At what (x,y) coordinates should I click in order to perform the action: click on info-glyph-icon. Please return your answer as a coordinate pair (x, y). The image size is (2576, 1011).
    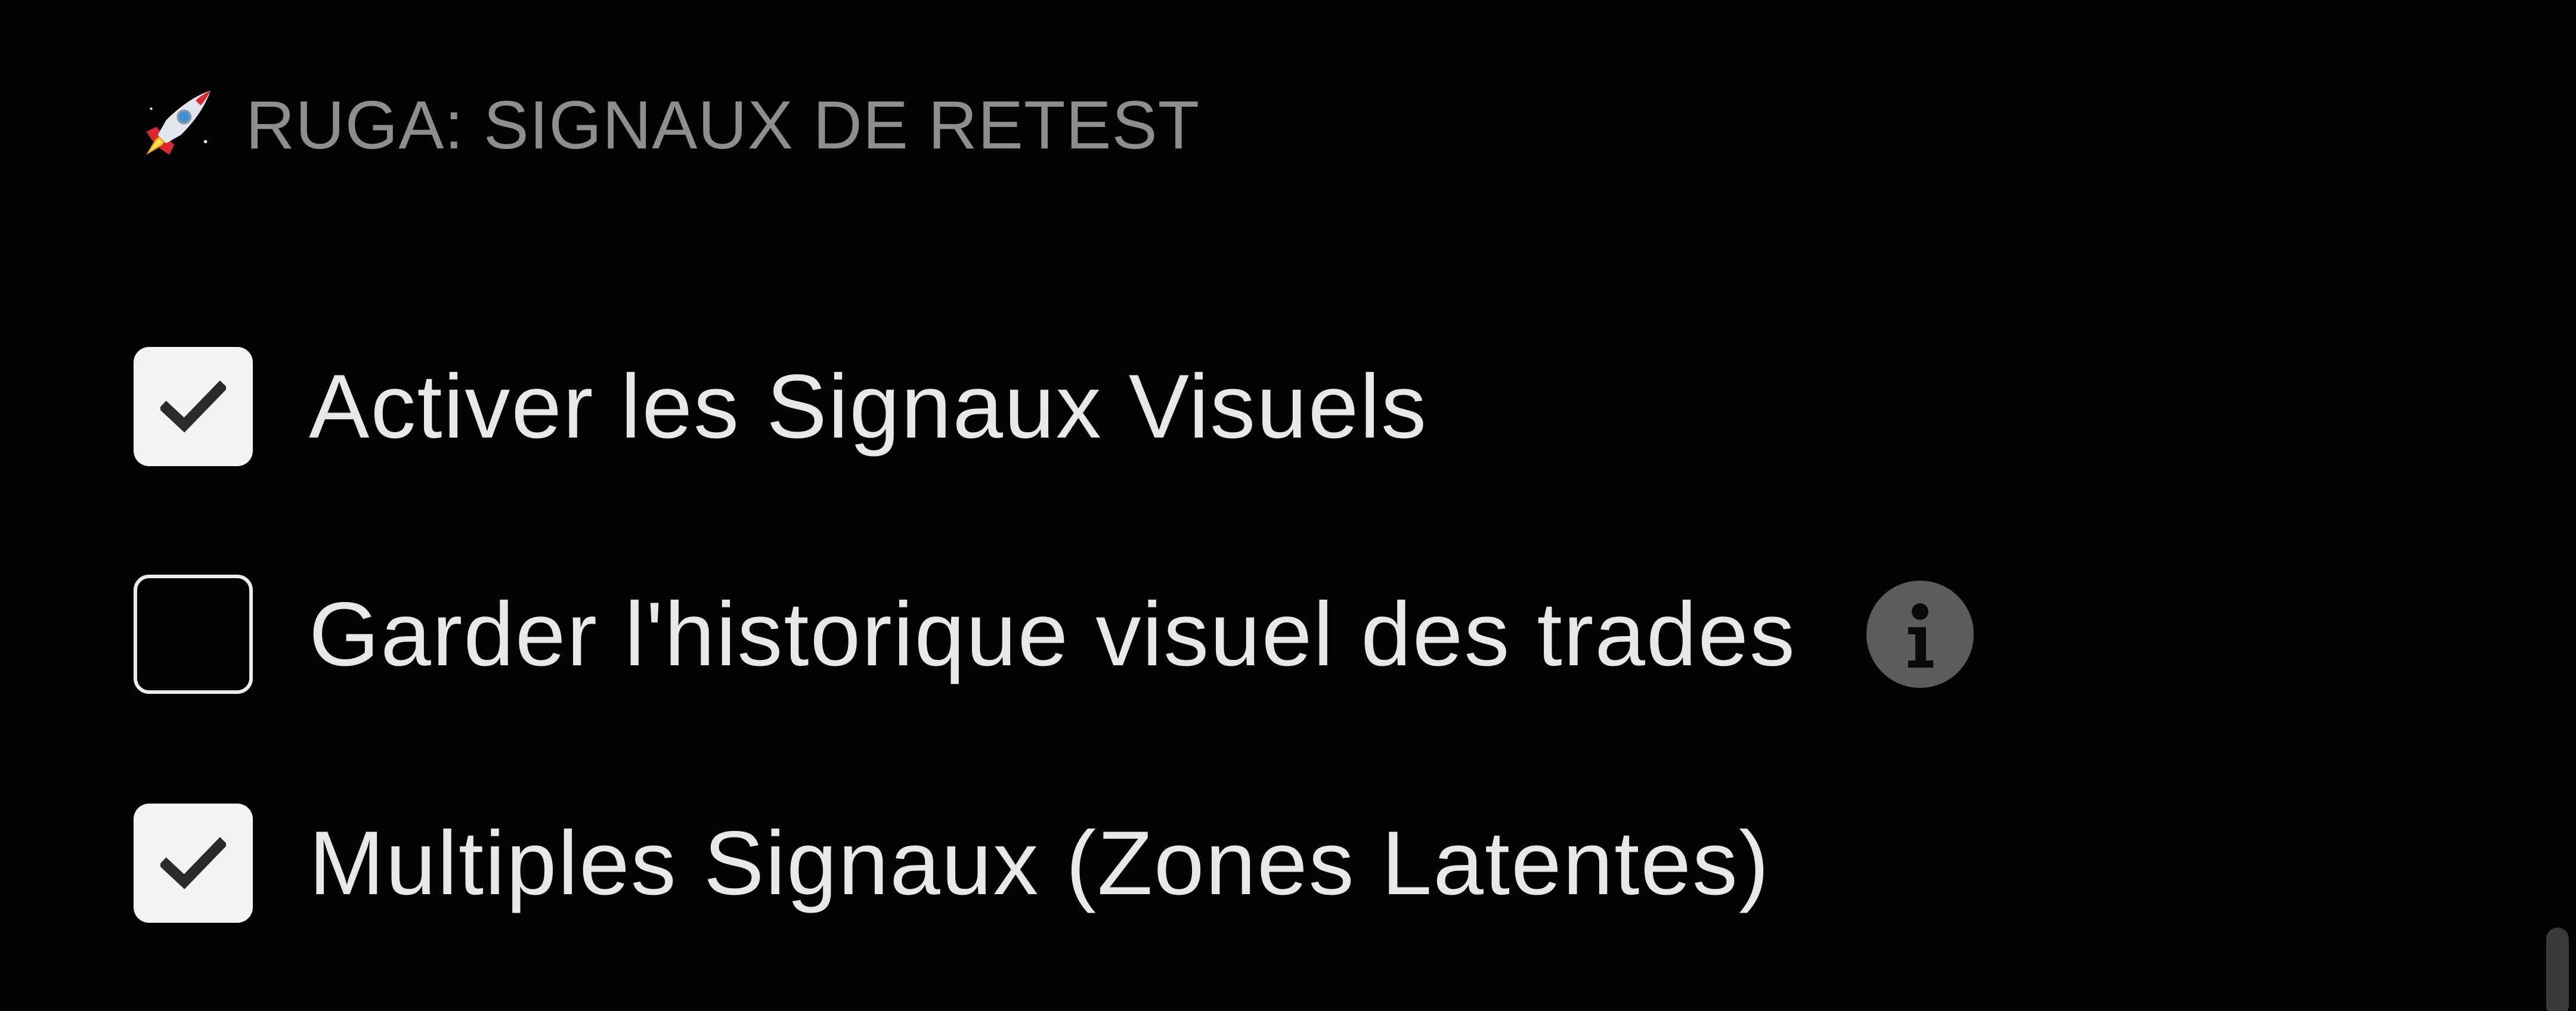
    Looking at the image, I should click on (1921, 635).